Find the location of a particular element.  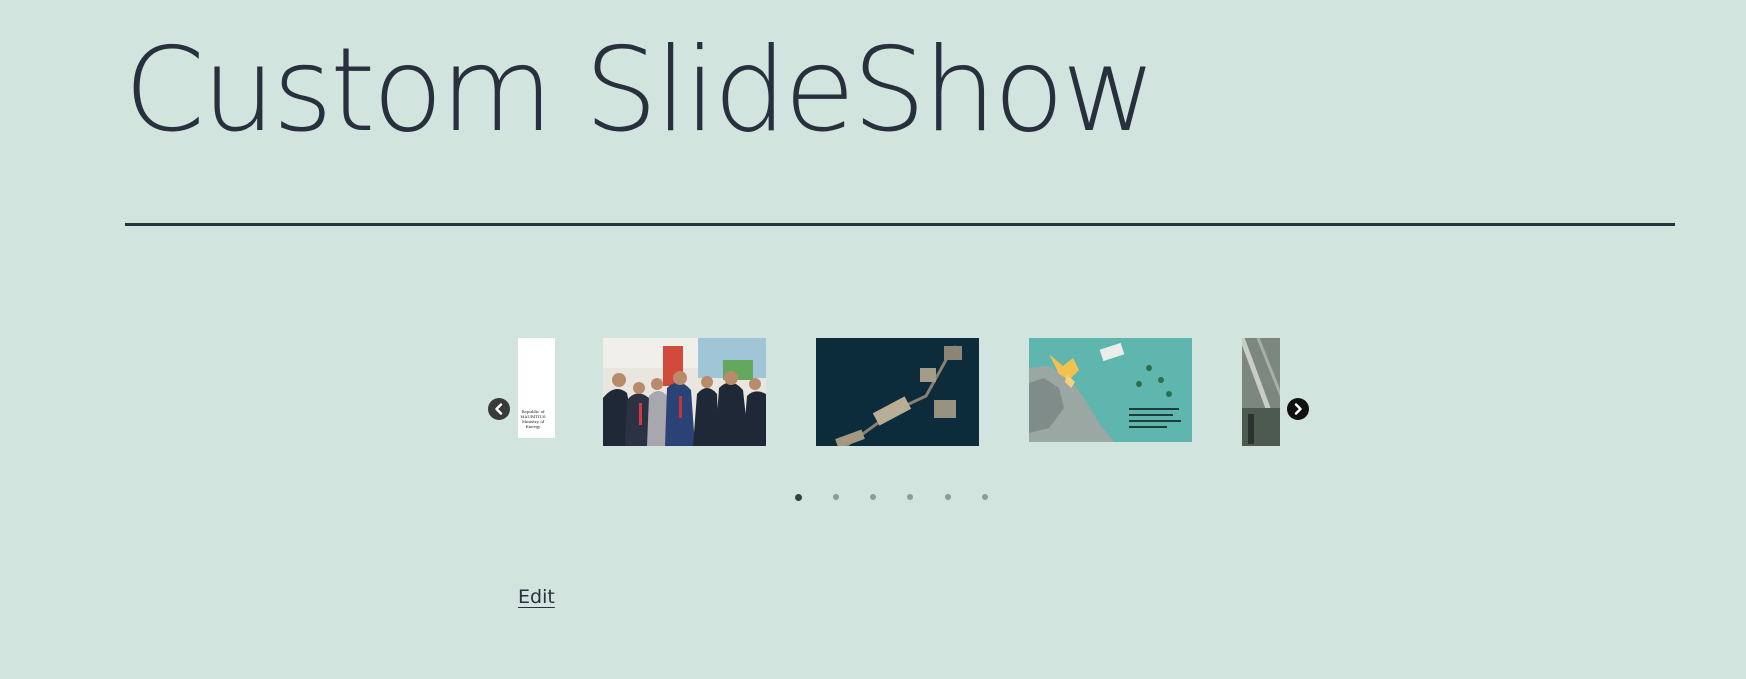

logo-line-2: Ministry of Energy is located at coordinates (533, 424).